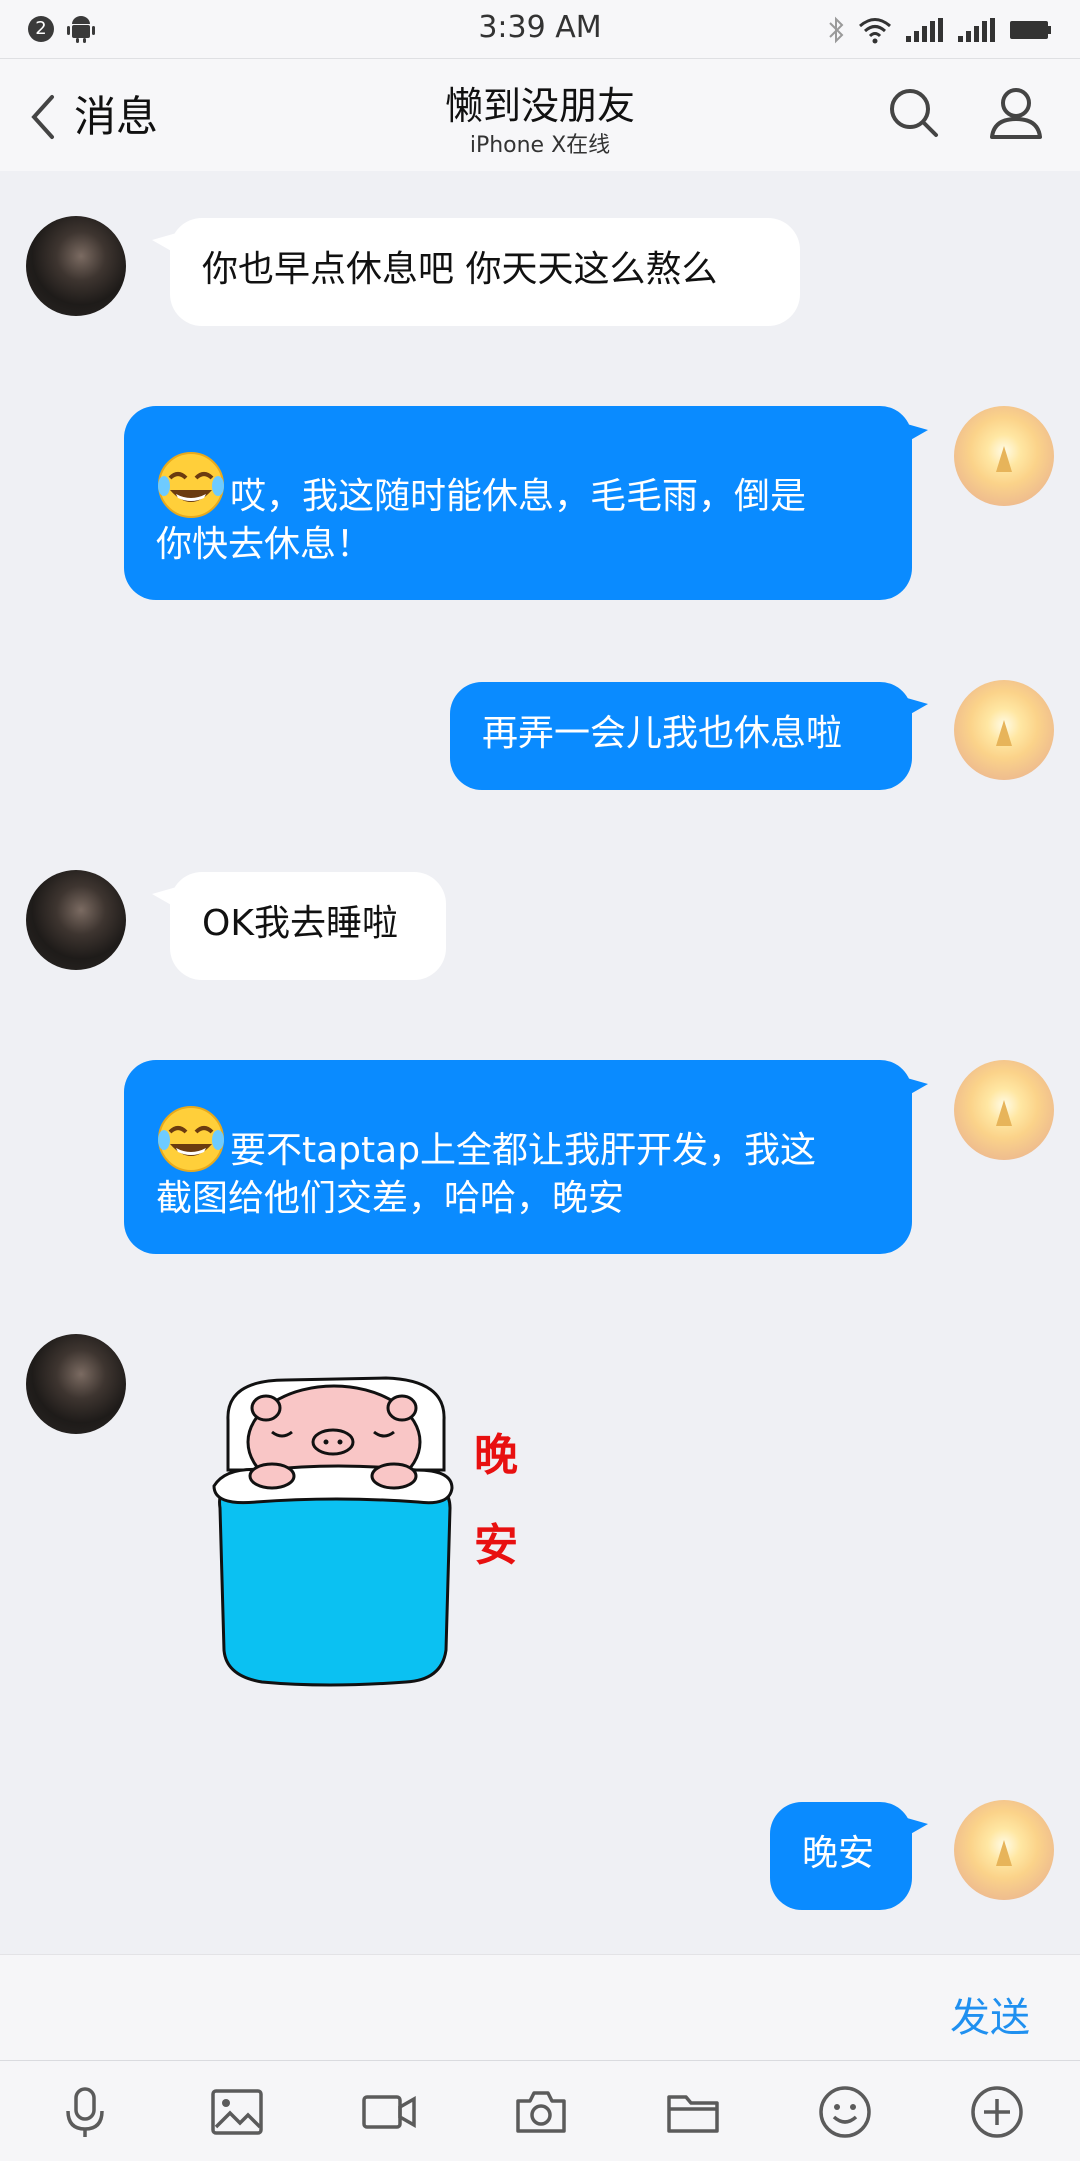  Describe the element at coordinates (460, 269) in the screenshot. I see `message-text: 你也早点休息吧 你天天这么熬么` at that location.